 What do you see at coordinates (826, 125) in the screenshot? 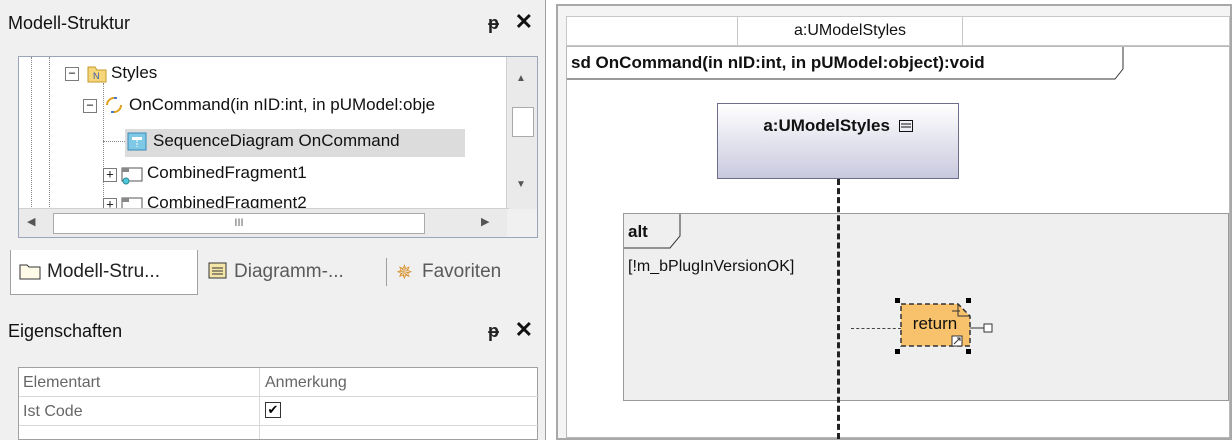
I see `lifeline-name-text: a:UModelStyles` at bounding box center [826, 125].